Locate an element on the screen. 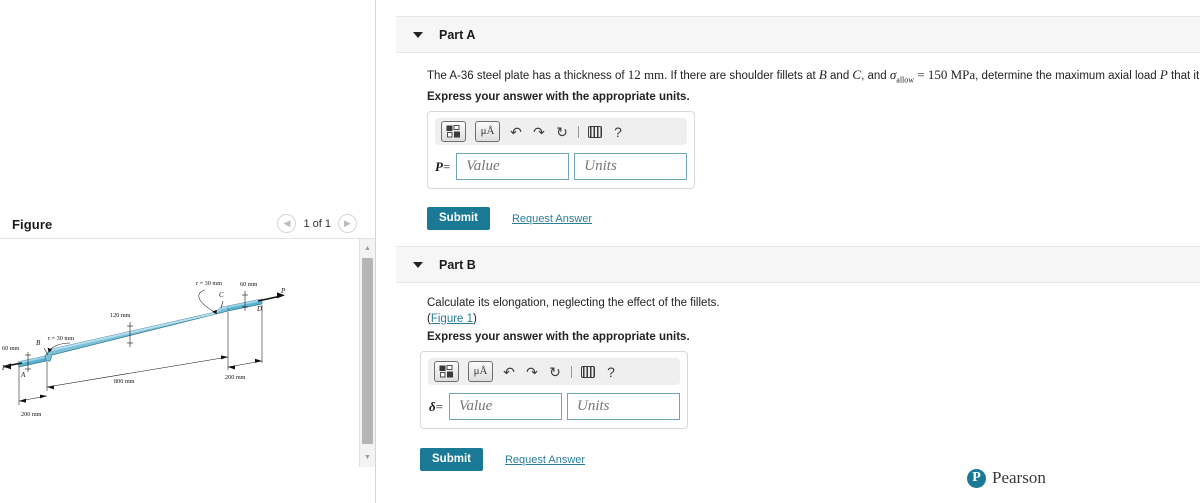 Image resolution: width=1200 pixels, height=503 pixels. figure-1-link: Figure 1 is located at coordinates (452, 319).